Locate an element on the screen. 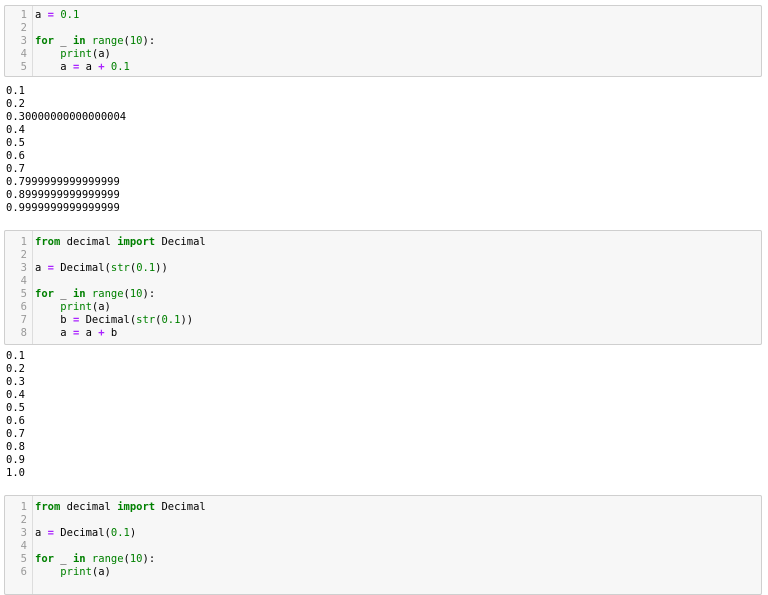 The width and height of the screenshot is (768, 595). code-token: decimal is located at coordinates (89, 507).